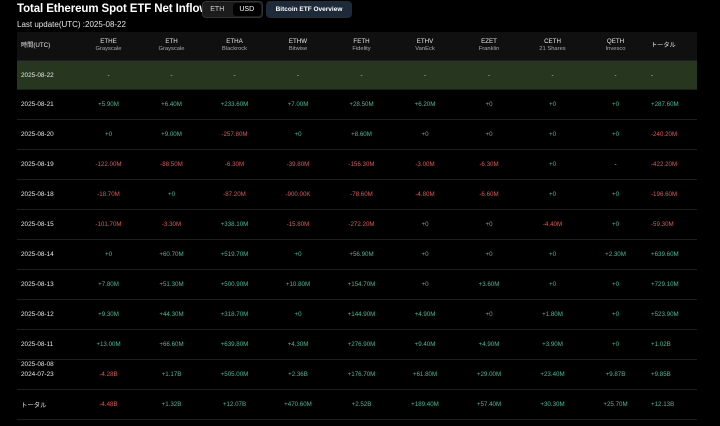 The width and height of the screenshot is (720, 426). What do you see at coordinates (361, 134) in the screenshot?
I see `flow-cell: +8.60M` at bounding box center [361, 134].